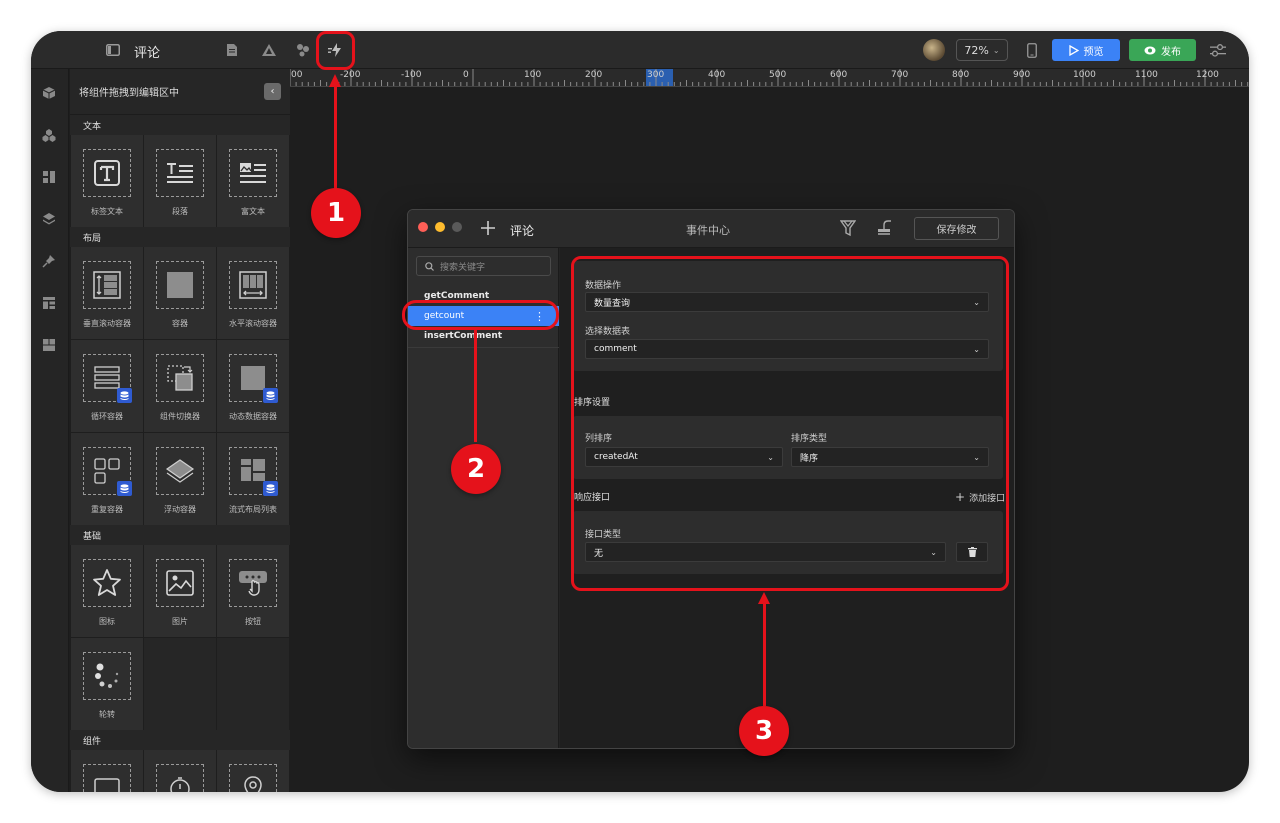 The image size is (1280, 823). What do you see at coordinates (107, 676) in the screenshot?
I see `carousel-icon` at bounding box center [107, 676].